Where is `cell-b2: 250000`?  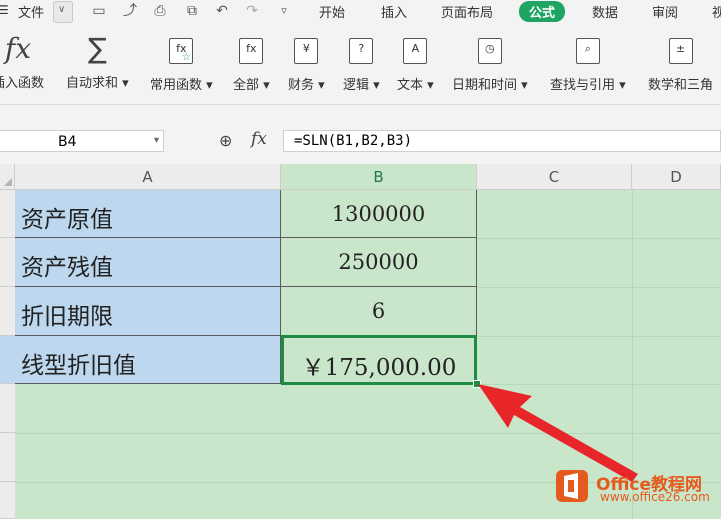
cell-b2: 250000 is located at coordinates (379, 262).